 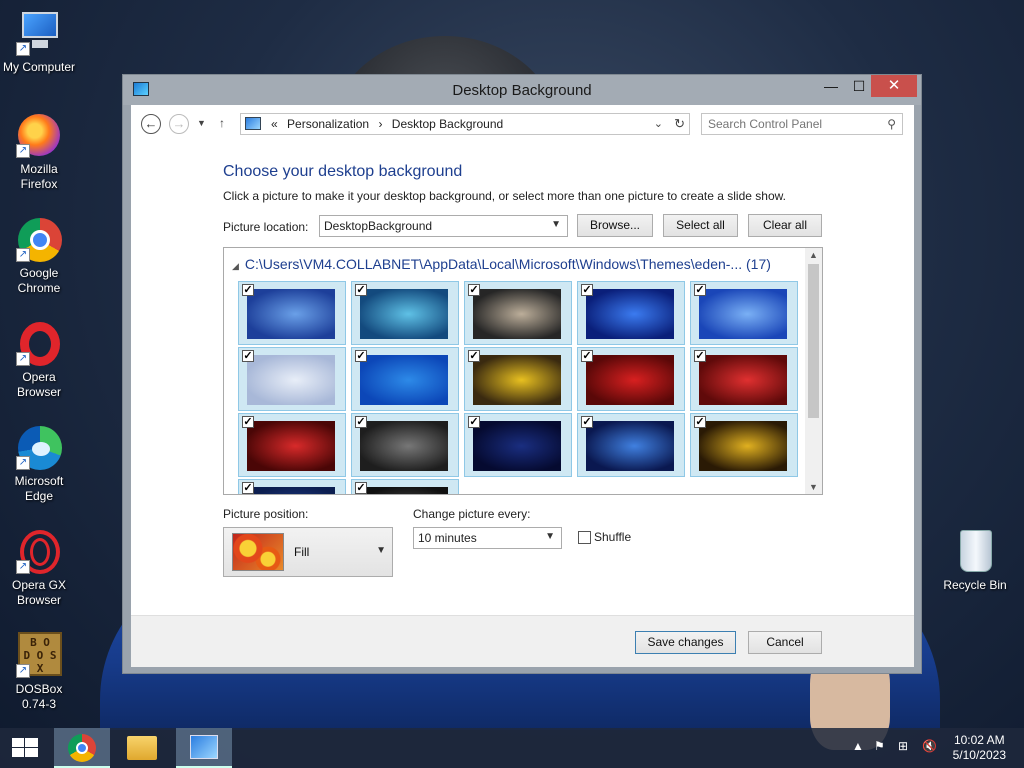 What do you see at coordinates (679, 124) in the screenshot?
I see `refresh-icon: ↻` at bounding box center [679, 124].